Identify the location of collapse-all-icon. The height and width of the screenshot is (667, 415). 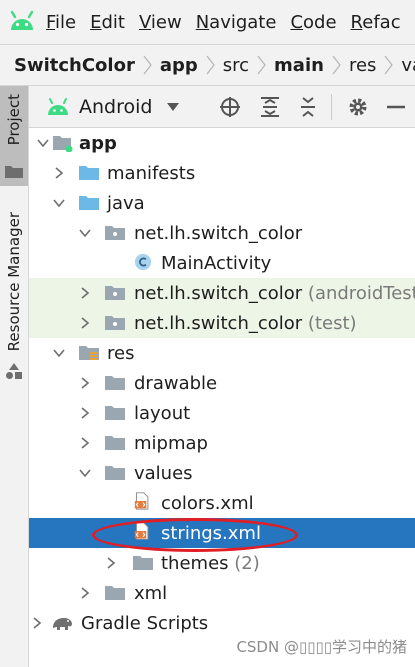
(308, 107).